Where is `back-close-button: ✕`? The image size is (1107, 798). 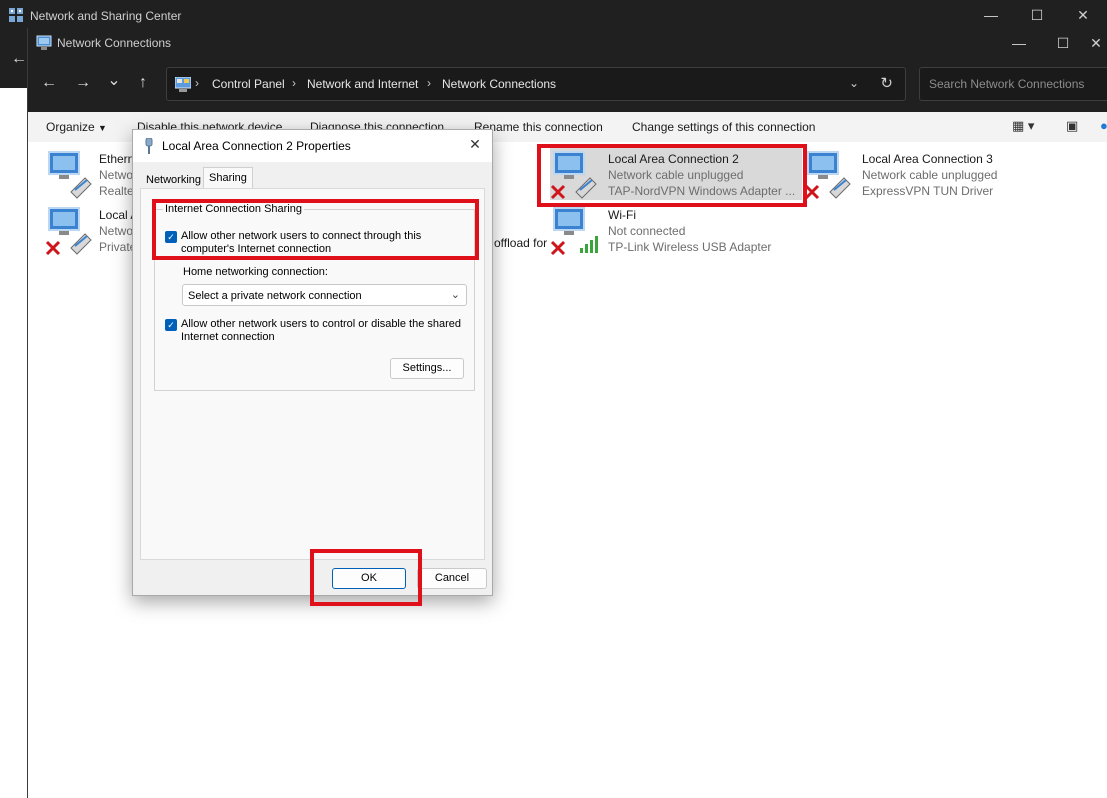
back-close-button: ✕ is located at coordinates (1083, 15).